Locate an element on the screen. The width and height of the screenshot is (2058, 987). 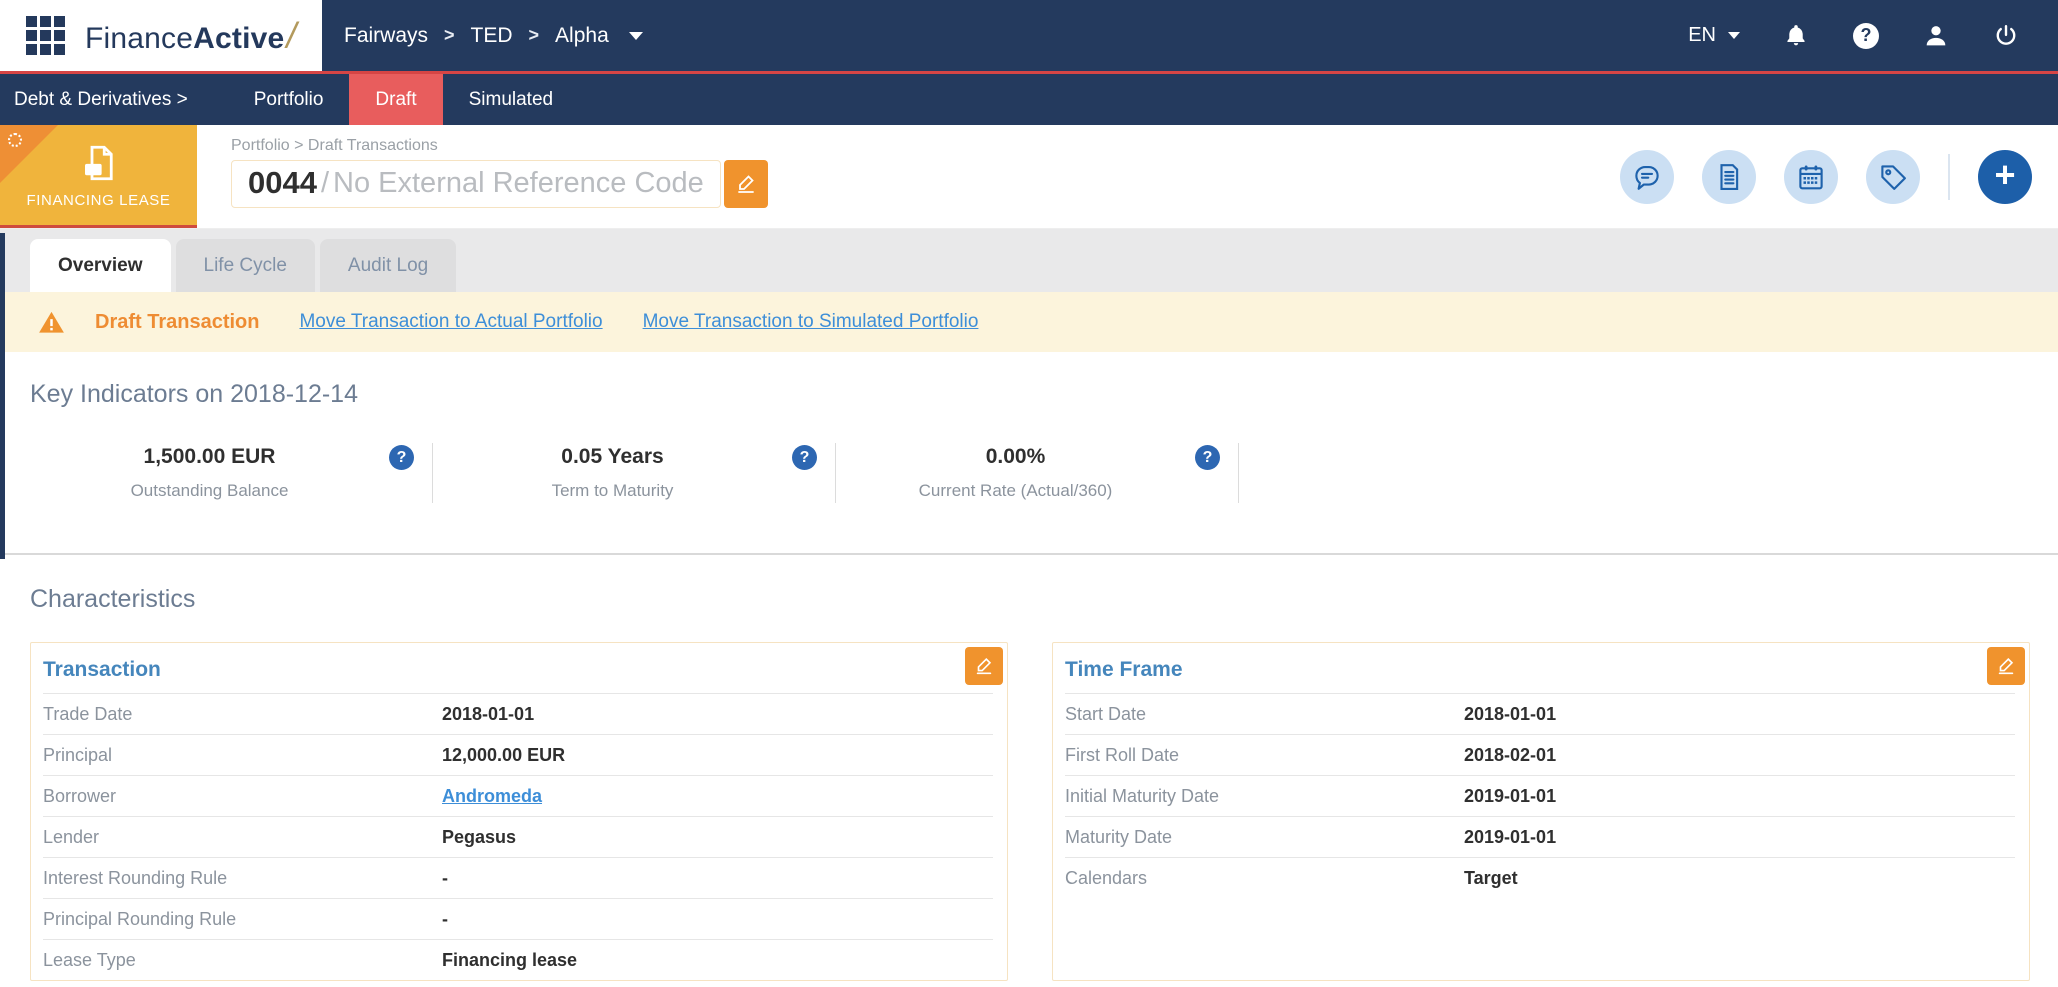
tab-audit-log: Audit Log is located at coordinates (388, 265).